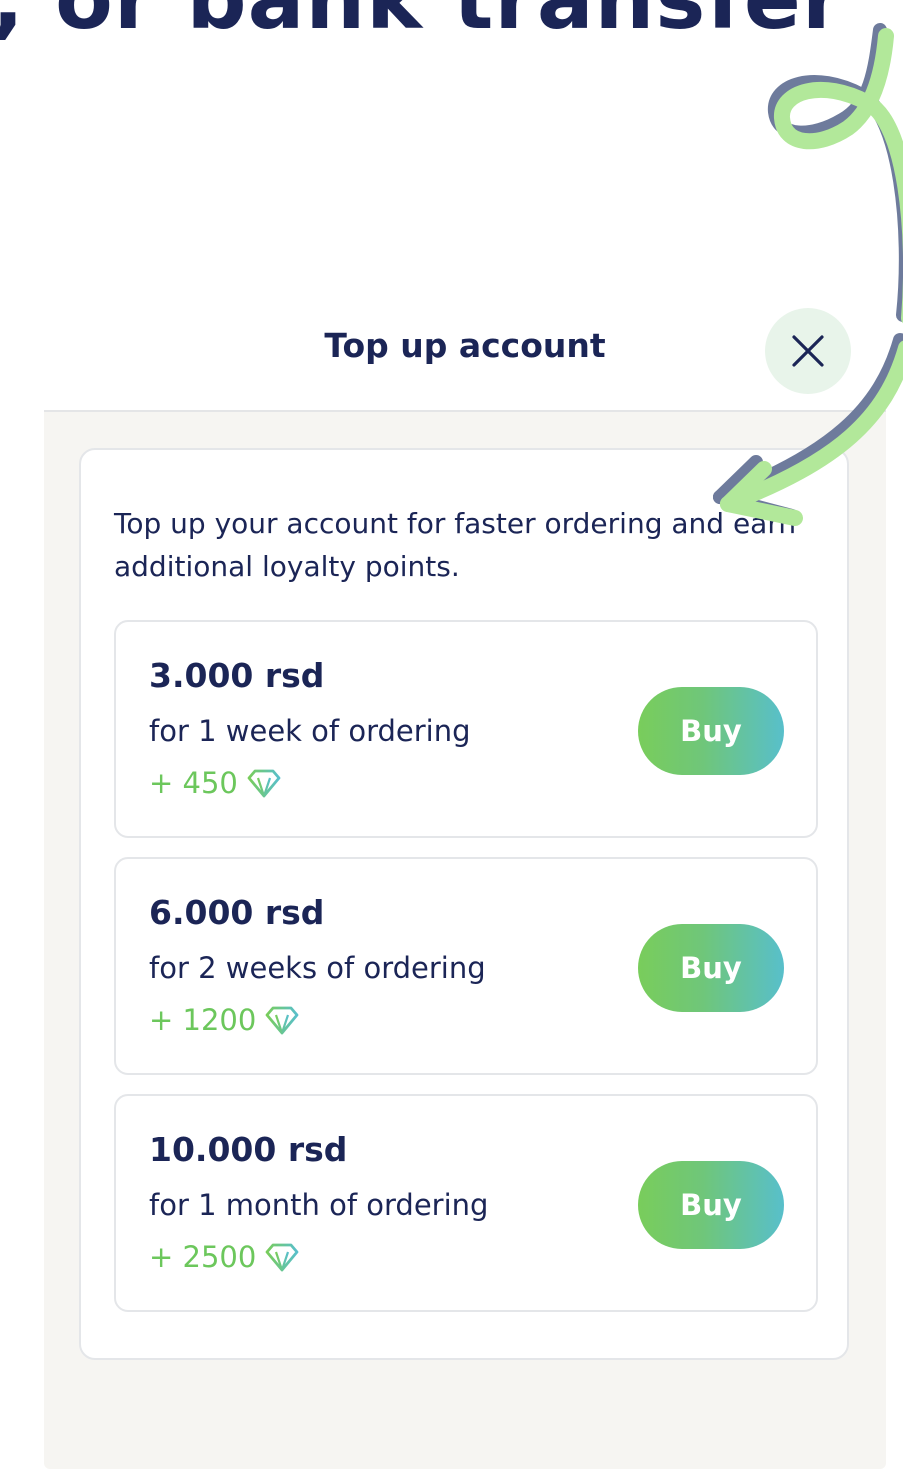 This screenshot has width=903, height=1469. I want to click on close-icon, so click(808, 351).